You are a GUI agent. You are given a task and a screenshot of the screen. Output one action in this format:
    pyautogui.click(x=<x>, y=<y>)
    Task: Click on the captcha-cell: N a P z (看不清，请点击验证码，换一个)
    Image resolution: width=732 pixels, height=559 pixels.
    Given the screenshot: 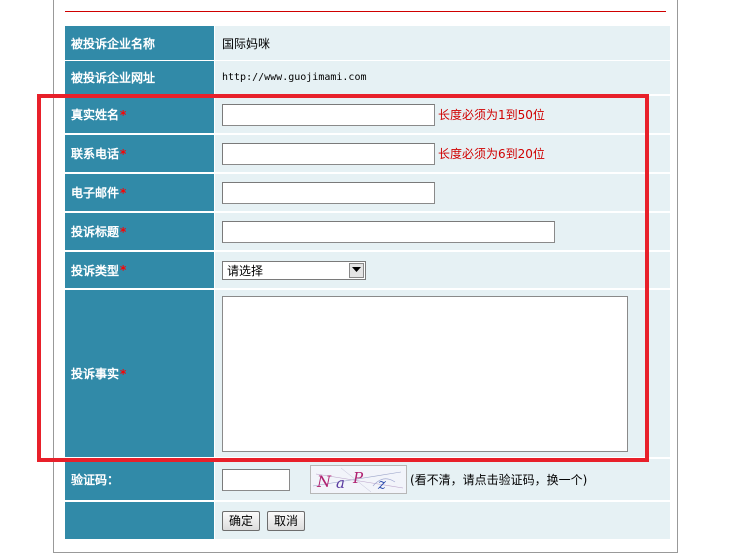 What is the action you would take?
    pyautogui.click(x=442, y=479)
    